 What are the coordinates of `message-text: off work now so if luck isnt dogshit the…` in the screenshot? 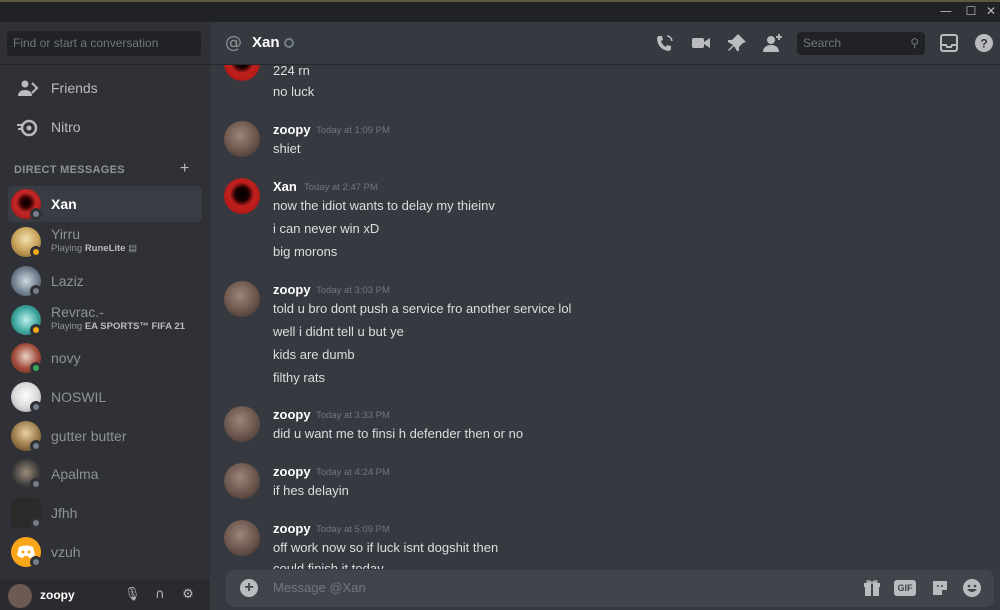 It's located at (386, 547).